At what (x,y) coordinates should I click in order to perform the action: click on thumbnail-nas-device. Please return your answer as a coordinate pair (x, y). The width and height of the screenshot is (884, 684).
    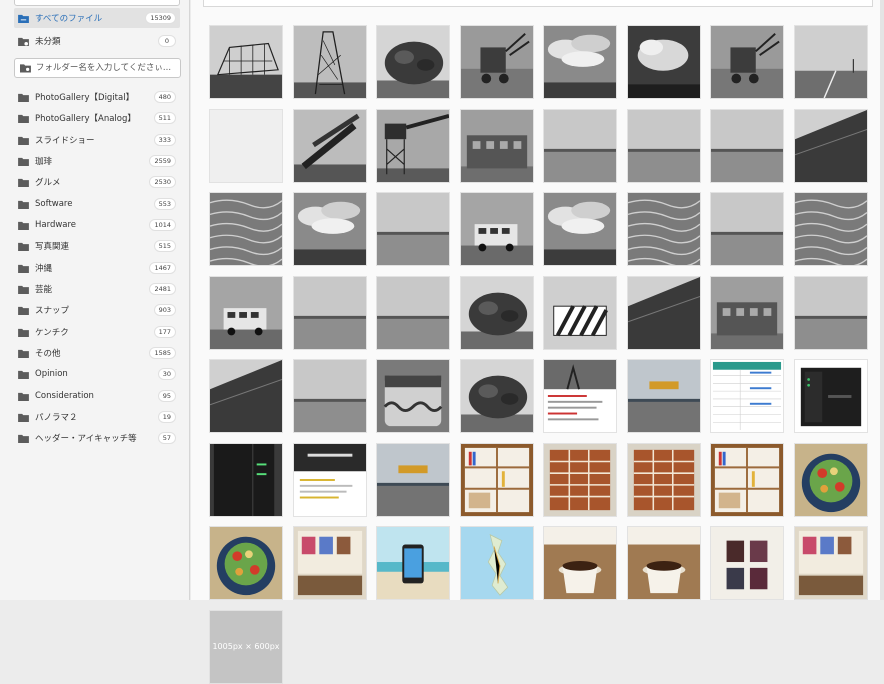
    Looking at the image, I should click on (830, 396).